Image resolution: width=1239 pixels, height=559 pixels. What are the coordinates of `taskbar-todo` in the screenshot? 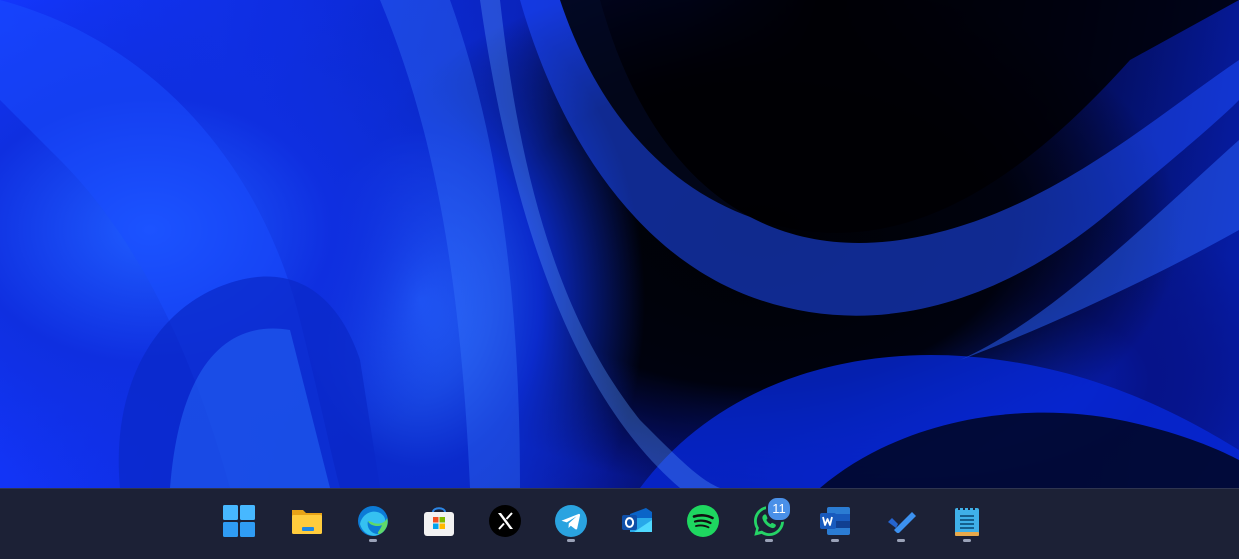 It's located at (901, 523).